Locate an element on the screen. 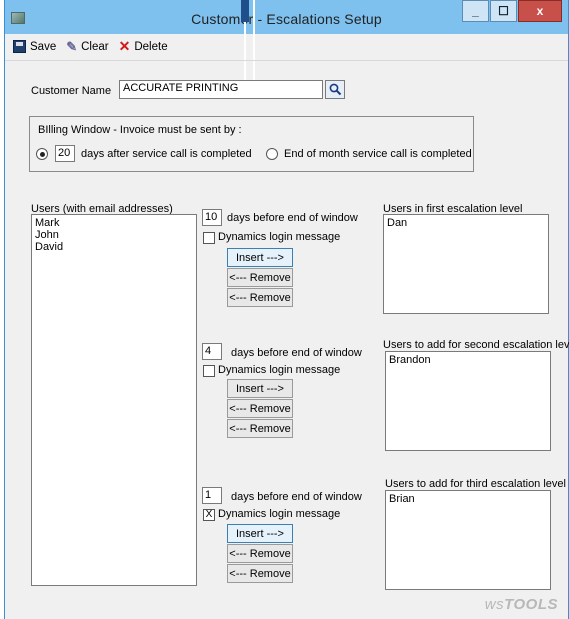  level2-listbox: Brandon is located at coordinates (468, 401).